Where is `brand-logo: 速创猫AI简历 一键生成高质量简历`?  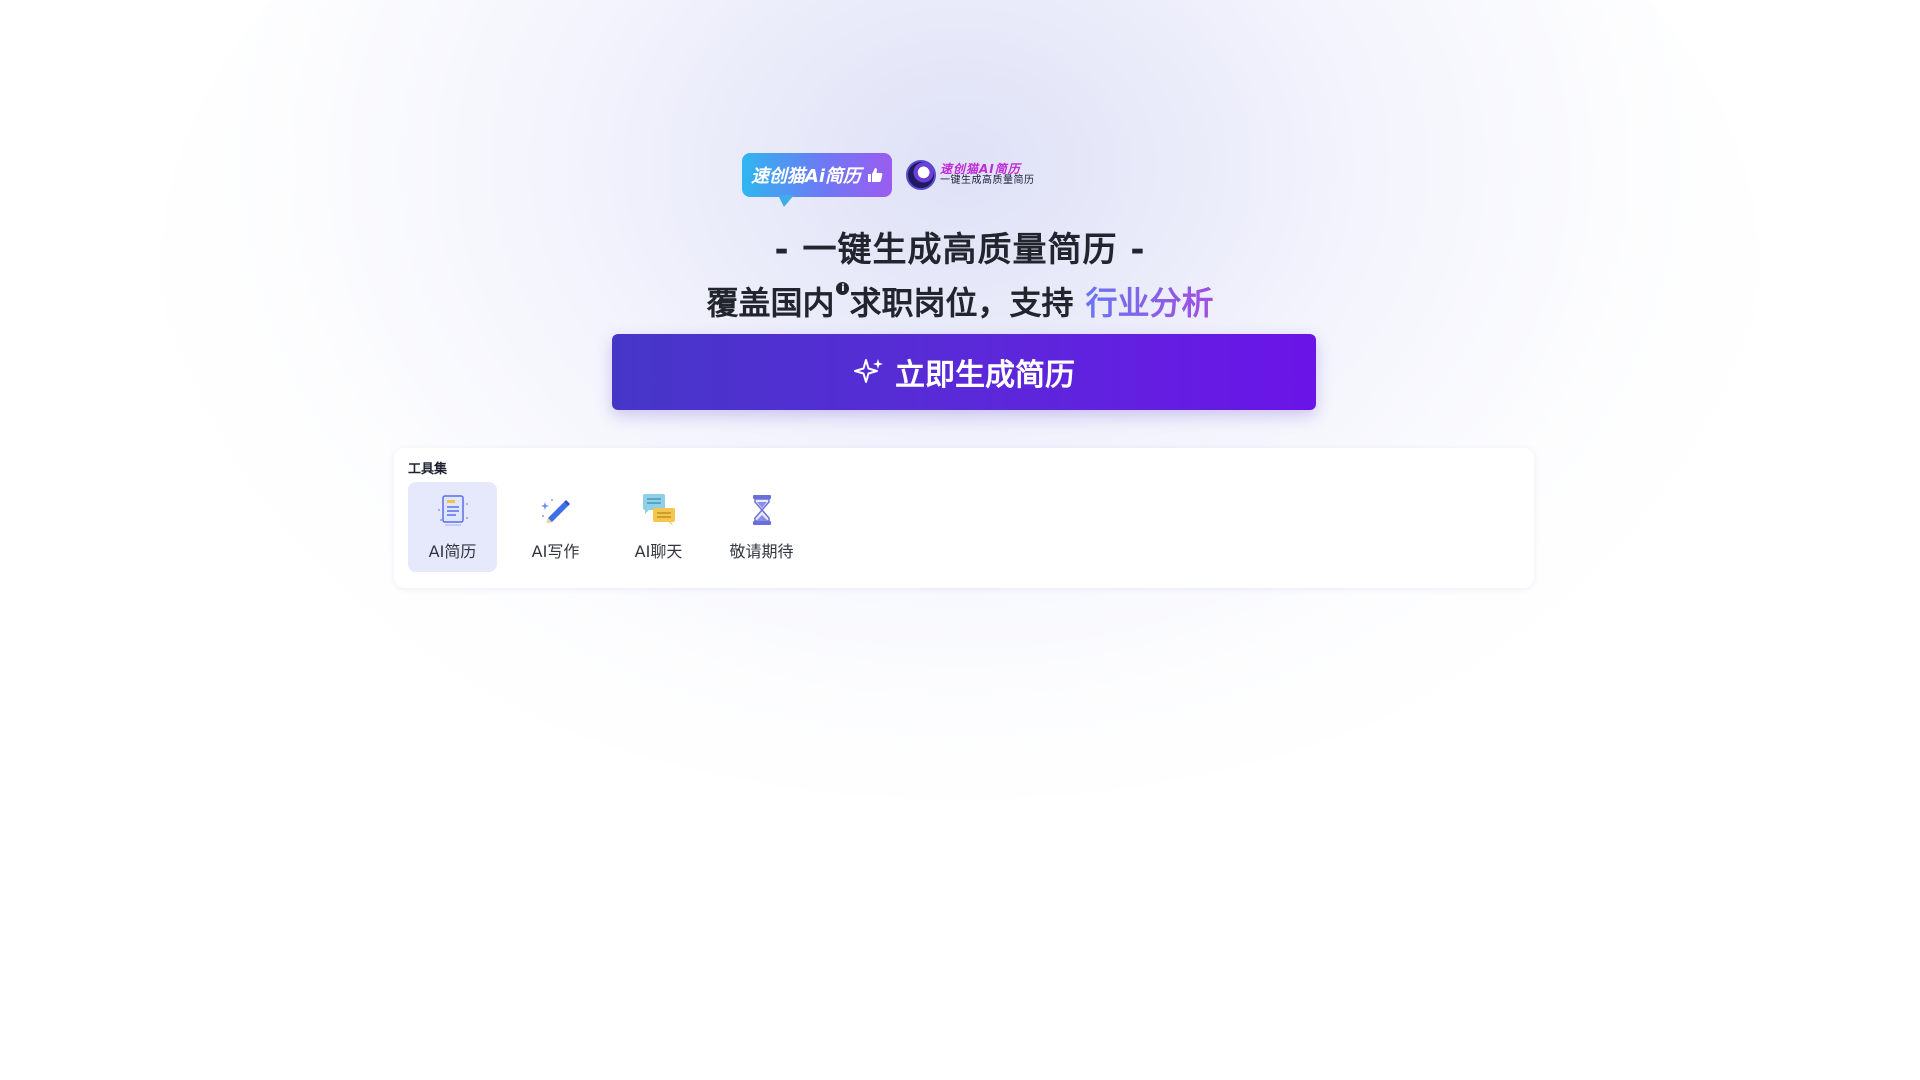 brand-logo: 速创猫AI简历 一键生成高质量简历 is located at coordinates (970, 175).